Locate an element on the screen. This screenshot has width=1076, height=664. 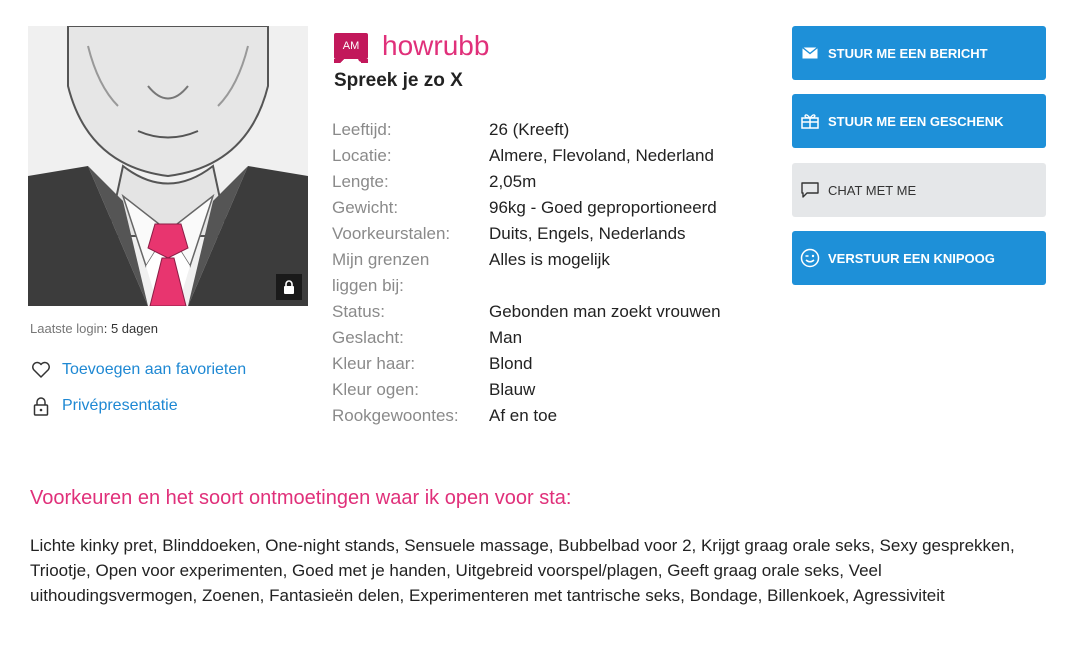
private-presentation-label: Privépresentatie is located at coordinates (120, 406).